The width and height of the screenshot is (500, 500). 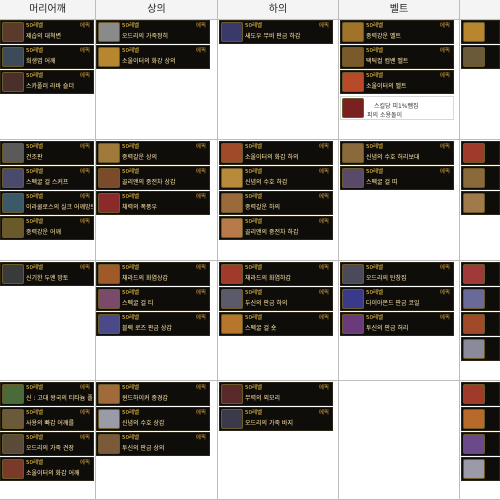 What do you see at coordinates (47, 444) in the screenshot?
I see `item-card: 50레벨 에픽 오드리의 가죽 견장` at bounding box center [47, 444].